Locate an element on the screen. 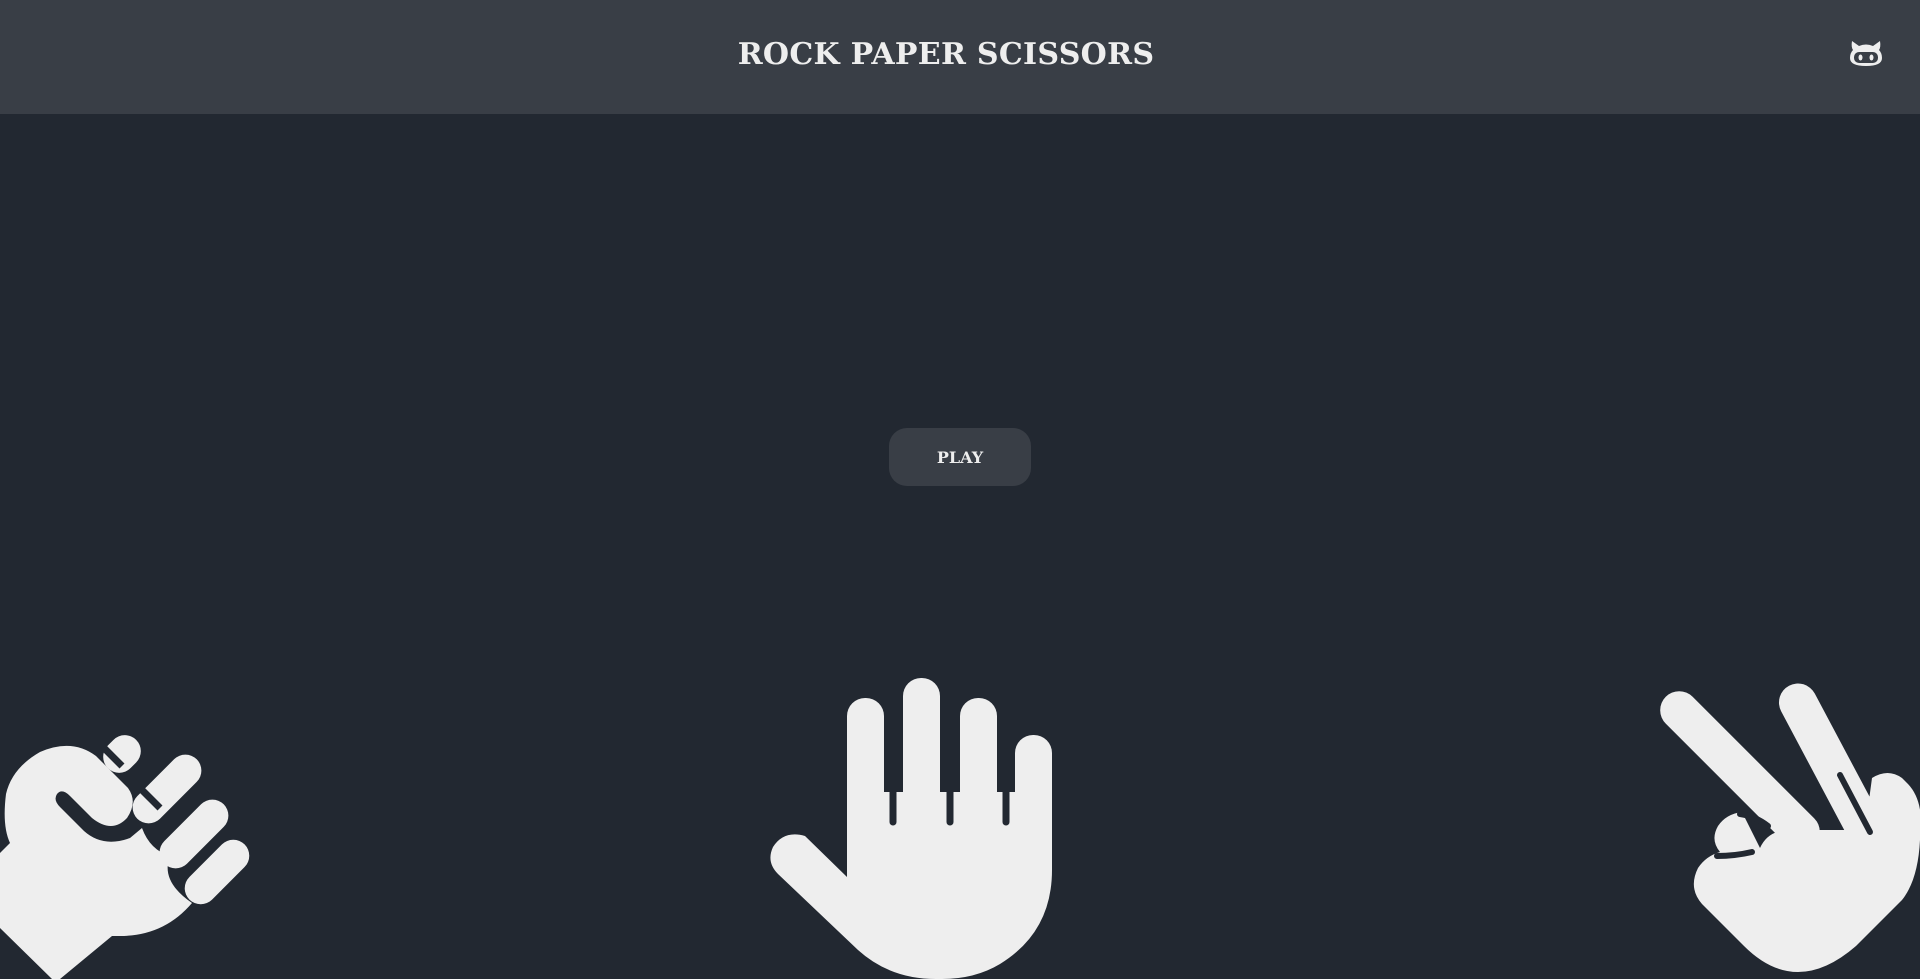  play-button: PLAY is located at coordinates (960, 457).